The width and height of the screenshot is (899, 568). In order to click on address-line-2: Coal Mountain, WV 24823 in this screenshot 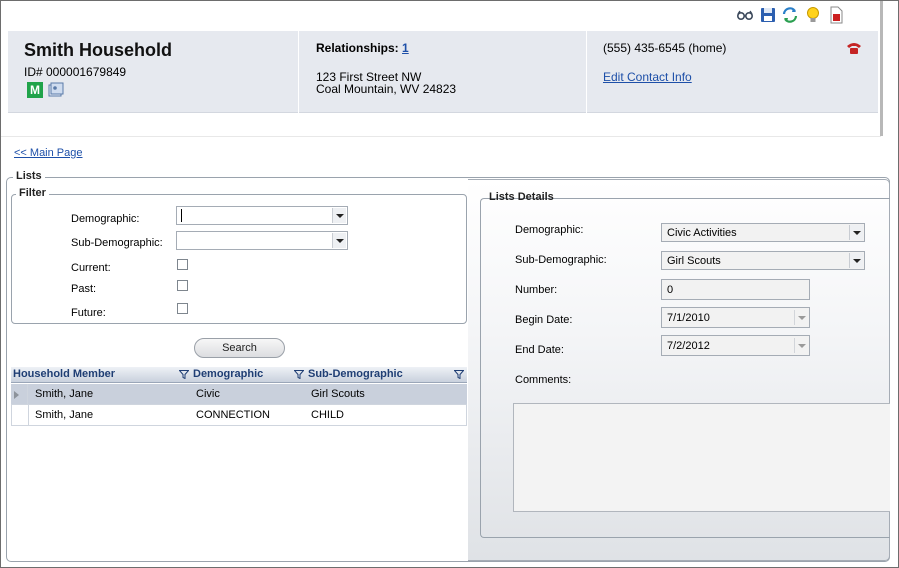, I will do `click(386, 89)`.